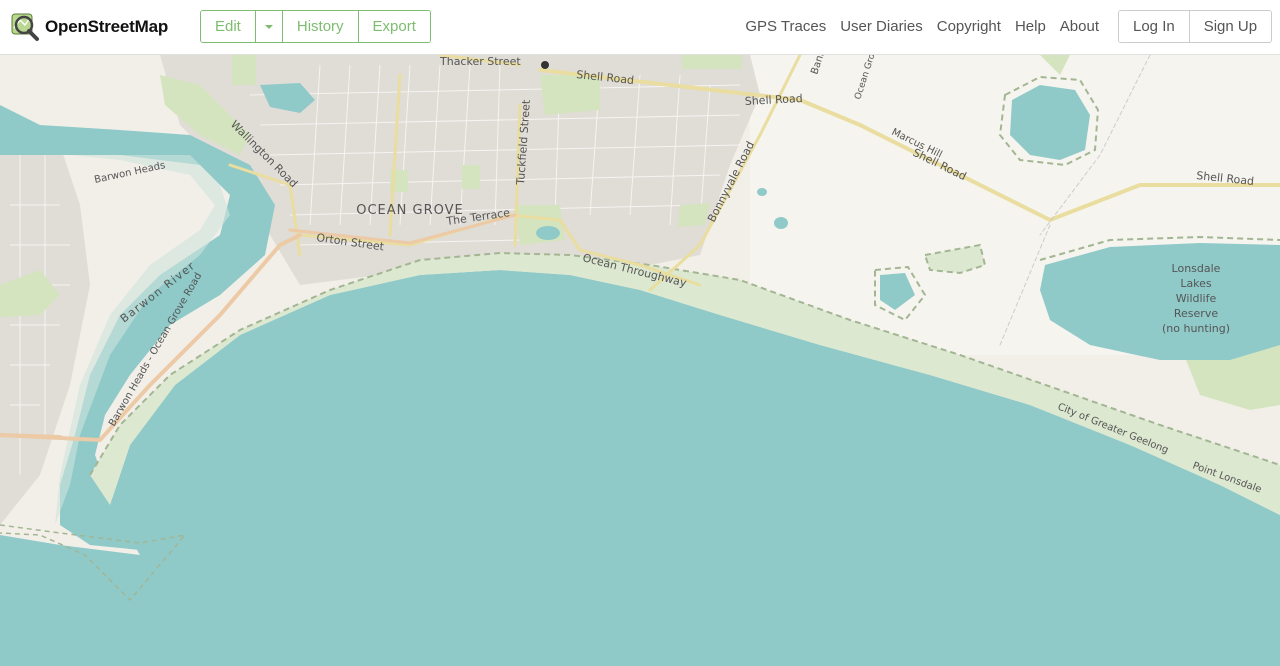 The height and width of the screenshot is (666, 1280). What do you see at coordinates (881, 26) in the screenshot?
I see `nav-user-diaries: User Diaries` at bounding box center [881, 26].